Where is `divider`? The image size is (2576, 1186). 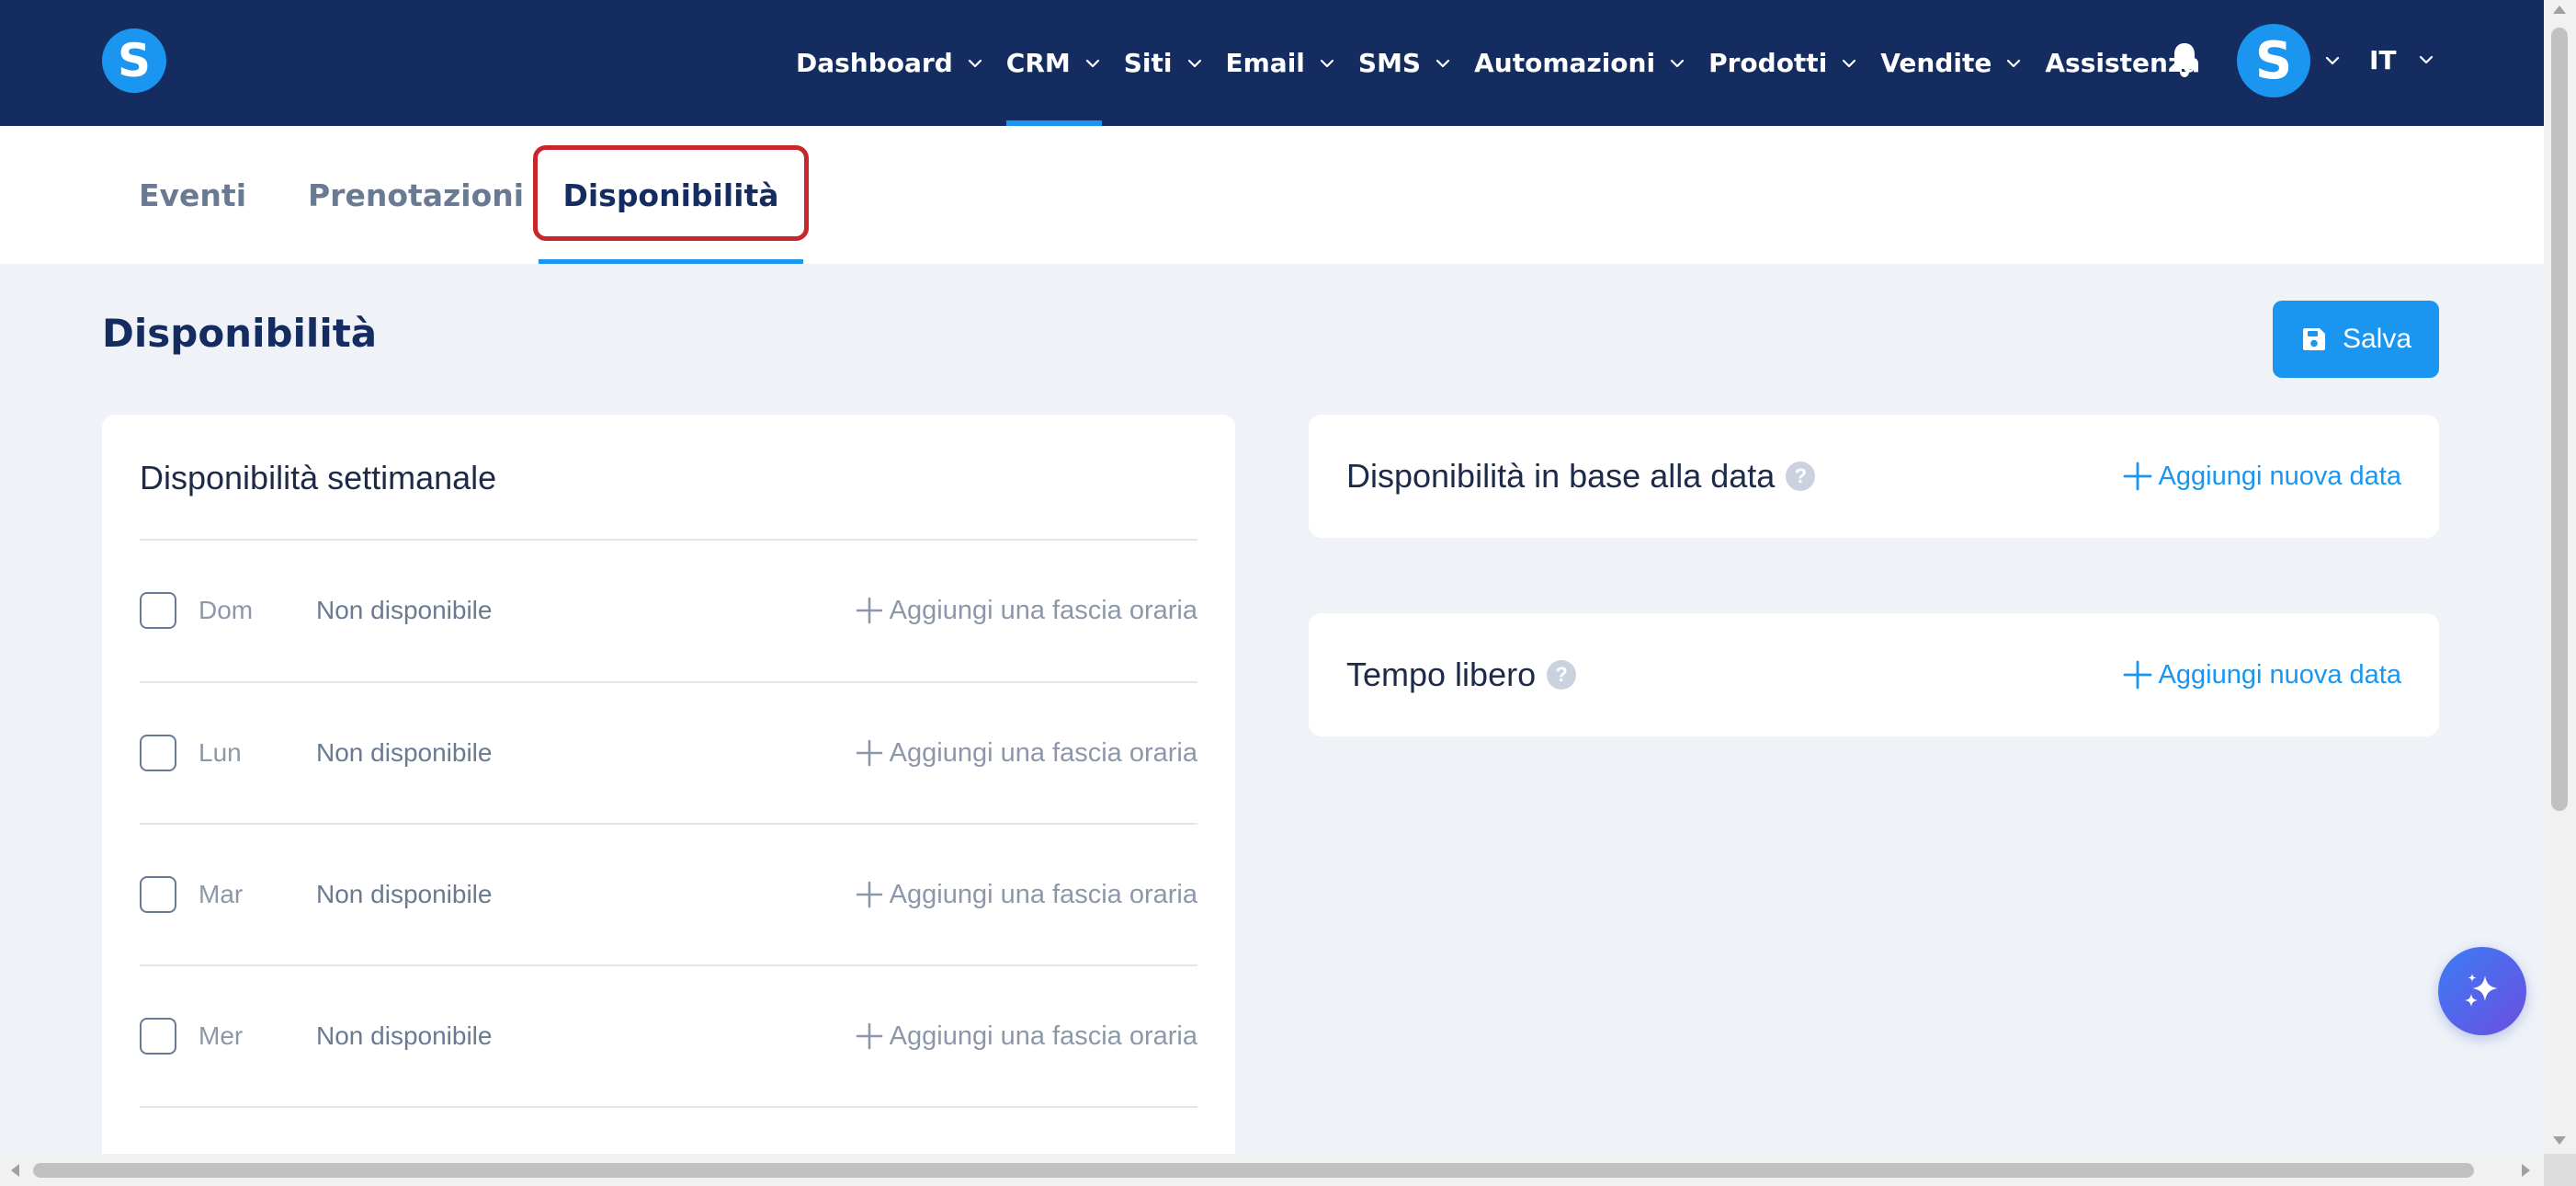
divider is located at coordinates (668, 1107).